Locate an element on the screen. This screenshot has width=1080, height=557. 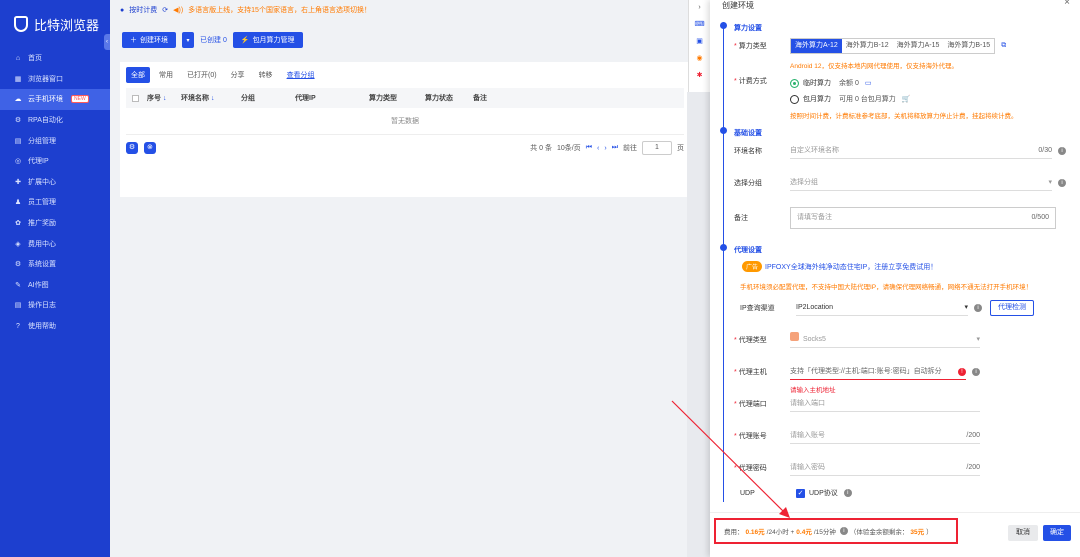
trial-amount: 35元 is located at coordinates (917, 532).